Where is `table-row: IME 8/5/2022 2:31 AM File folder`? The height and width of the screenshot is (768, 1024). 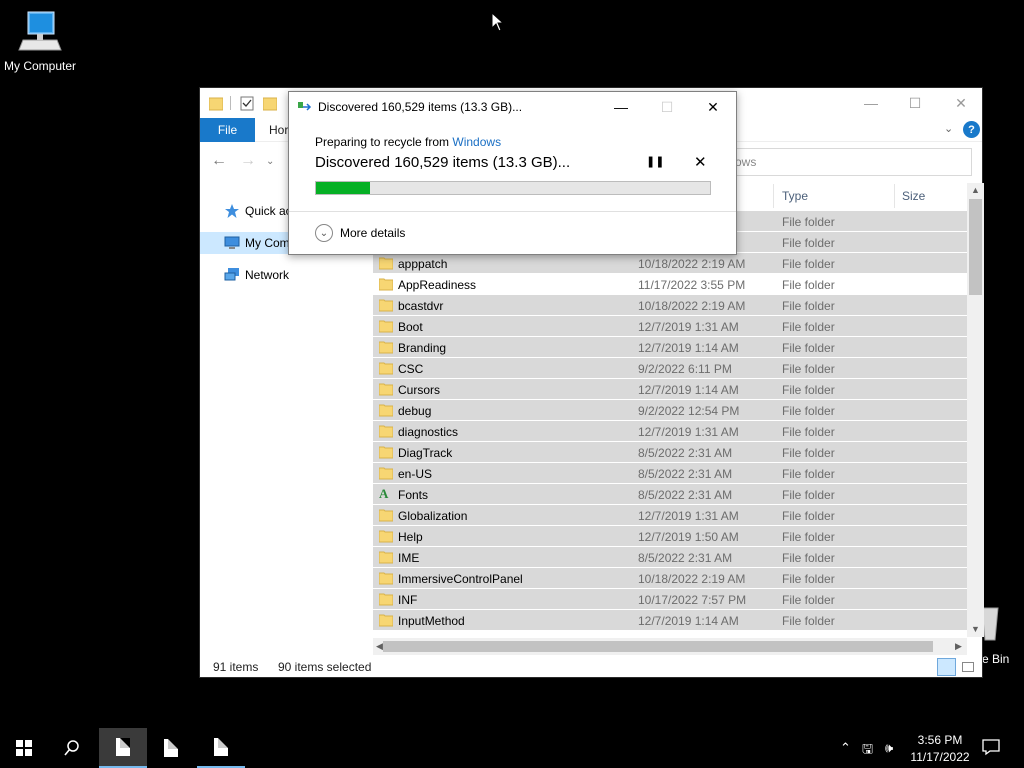
table-row: IME 8/5/2022 2:31 AM File folder is located at coordinates (670, 557).